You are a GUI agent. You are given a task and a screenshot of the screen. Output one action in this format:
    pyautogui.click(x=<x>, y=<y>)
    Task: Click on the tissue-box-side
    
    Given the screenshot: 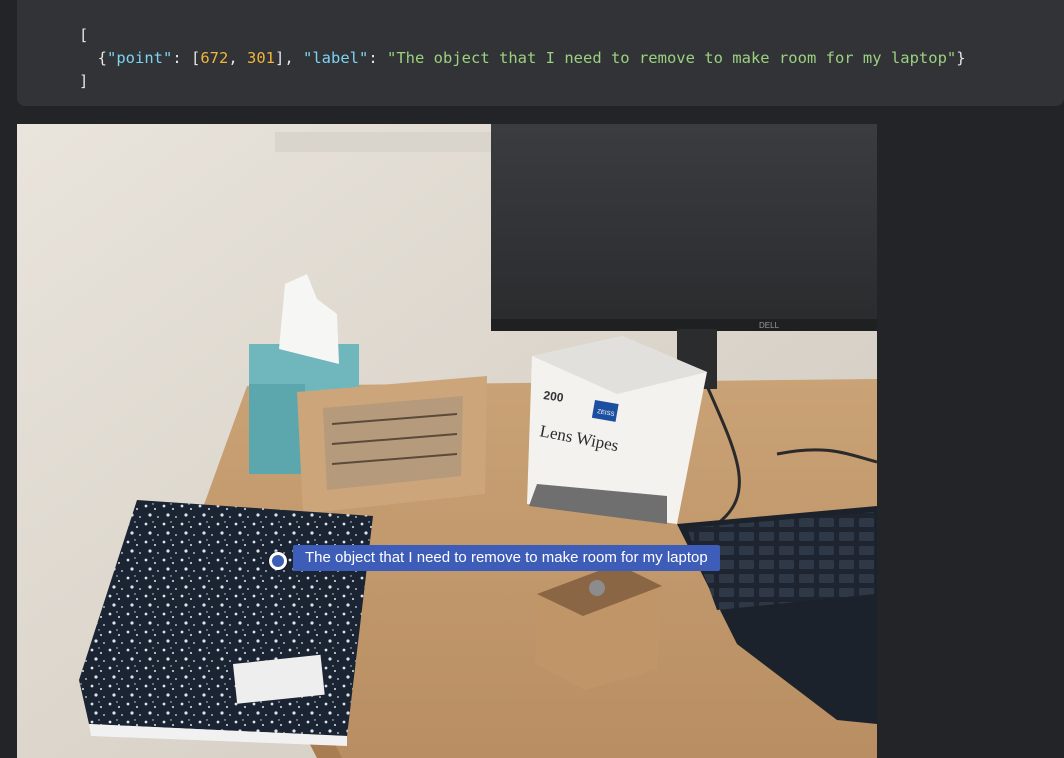 What is the action you would take?
    pyautogui.click(x=277, y=429)
    